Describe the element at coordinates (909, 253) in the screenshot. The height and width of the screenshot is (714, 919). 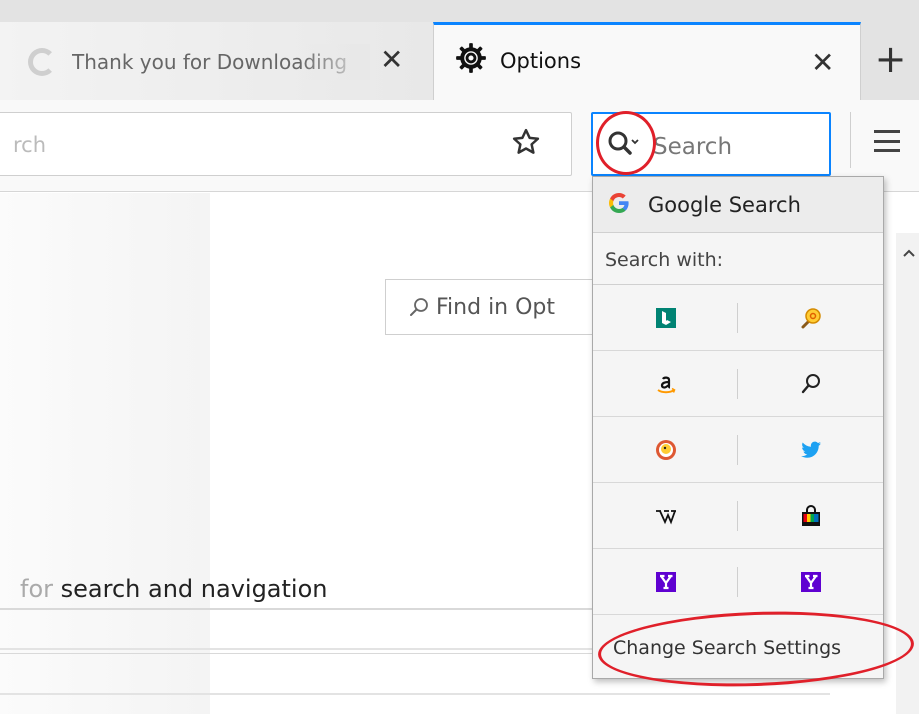
I see `scroll-up-icon` at that location.